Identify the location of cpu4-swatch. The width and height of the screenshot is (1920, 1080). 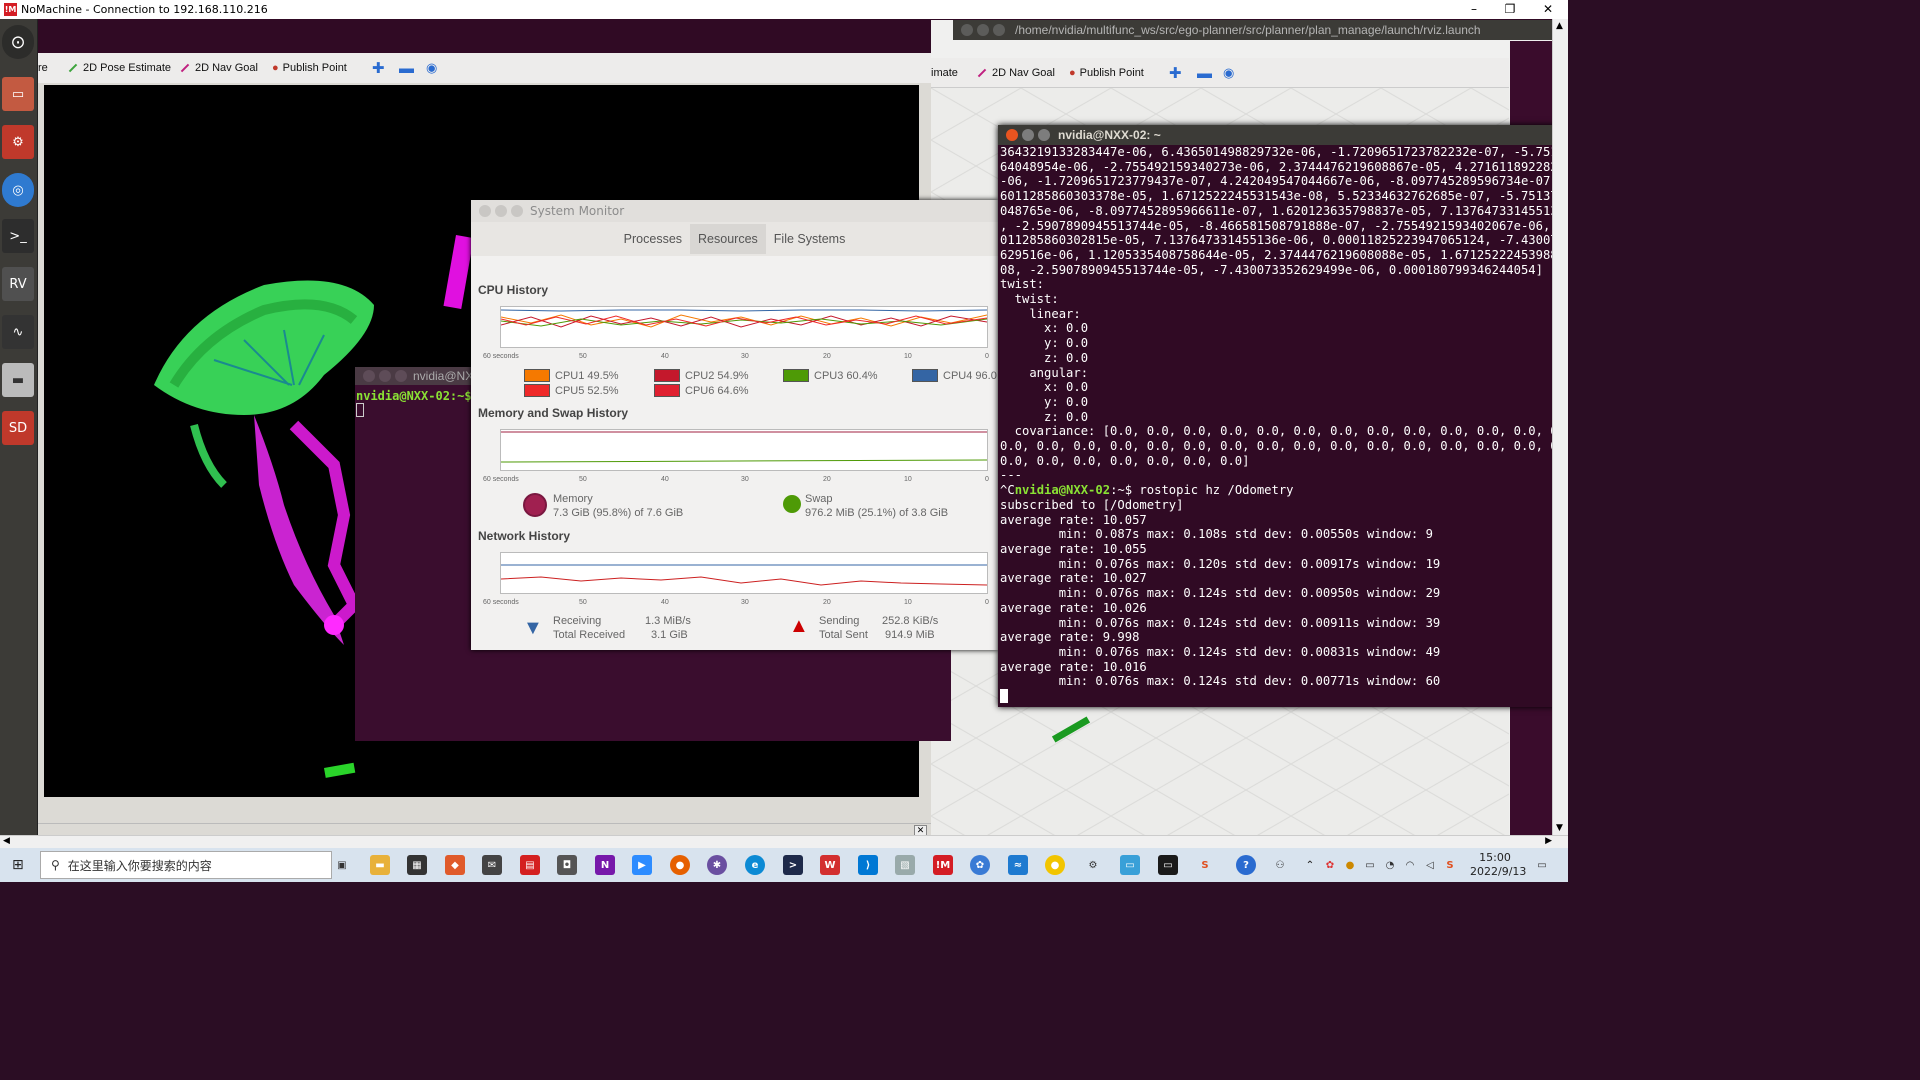
(925, 375).